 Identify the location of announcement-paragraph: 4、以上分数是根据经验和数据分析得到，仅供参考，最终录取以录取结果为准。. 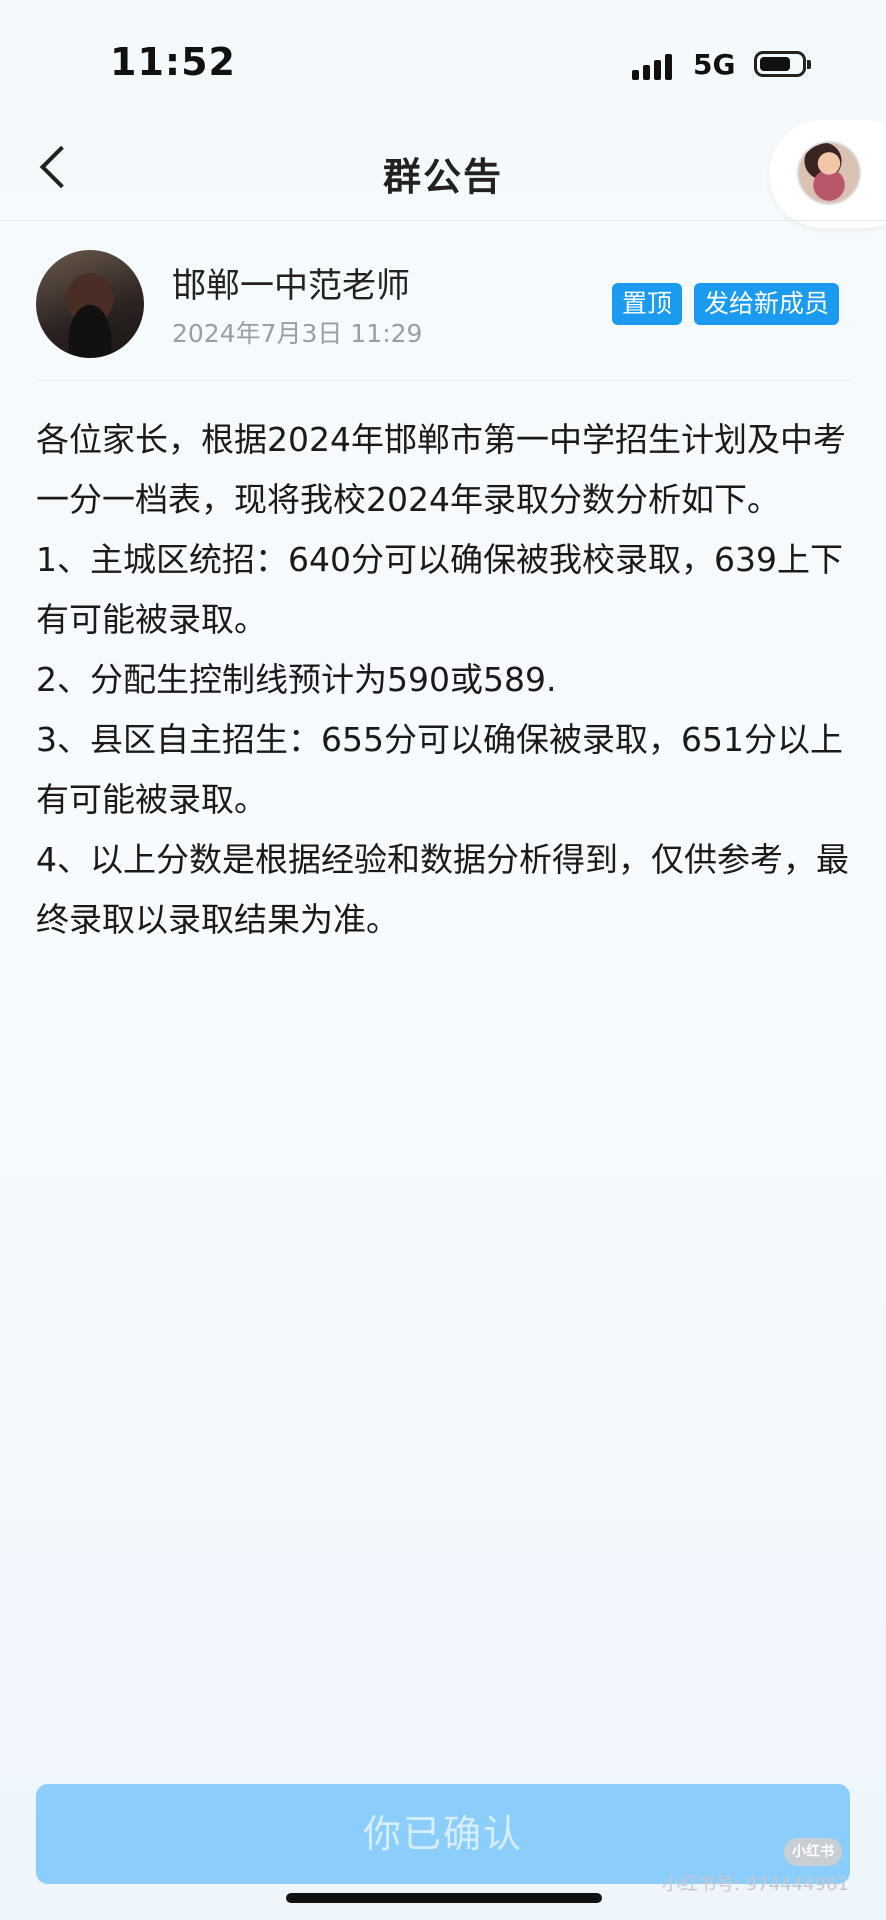
(442, 889).